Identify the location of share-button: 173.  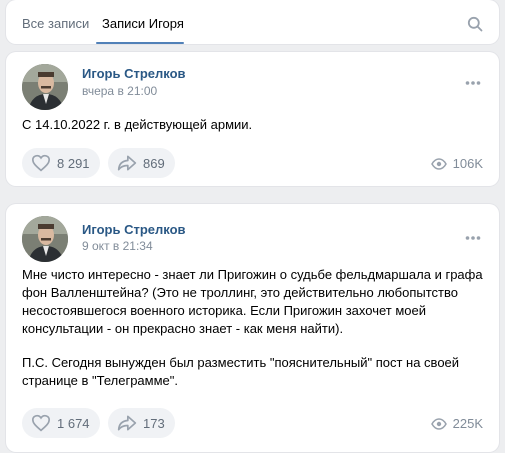
(141, 423).